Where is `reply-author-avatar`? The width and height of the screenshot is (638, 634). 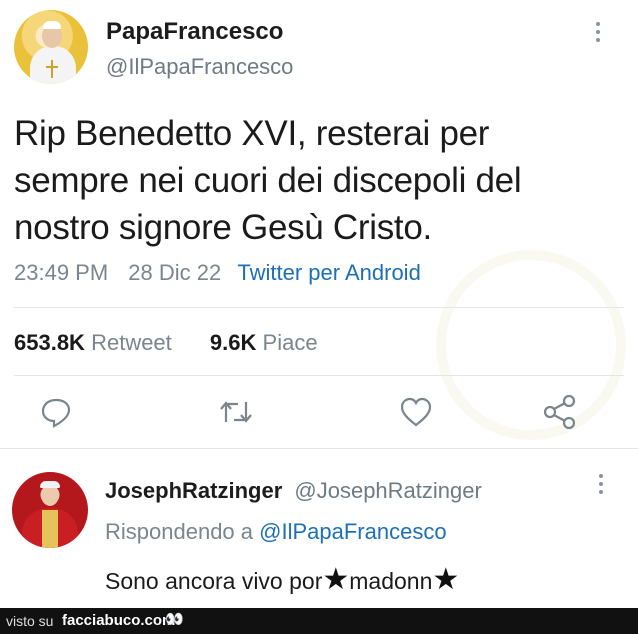 reply-author-avatar is located at coordinates (50, 510).